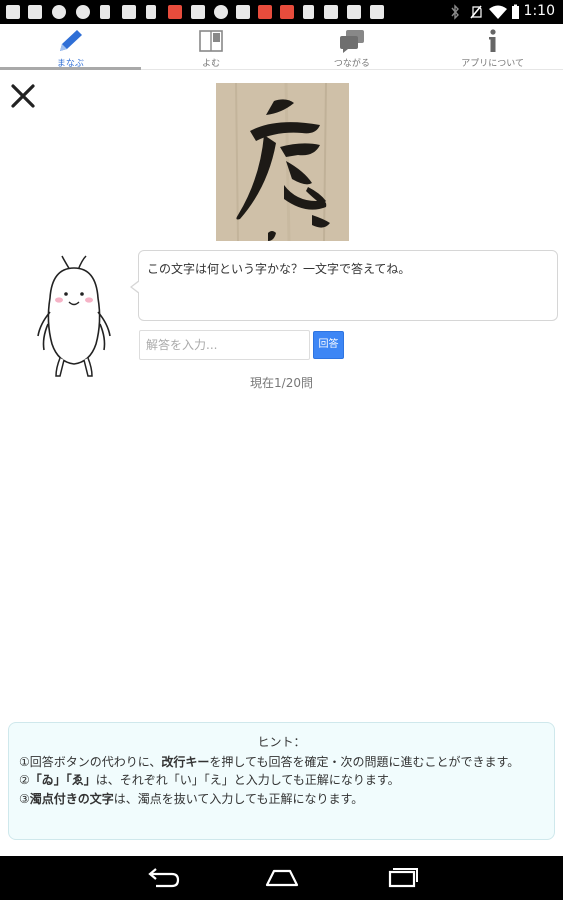  I want to click on home-icon, so click(282, 878).